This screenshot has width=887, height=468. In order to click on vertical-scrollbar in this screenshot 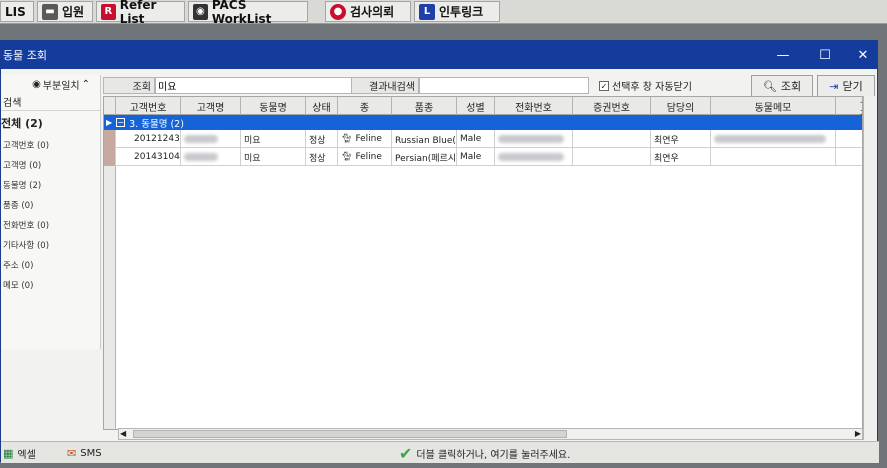, I will do `click(870, 268)`.